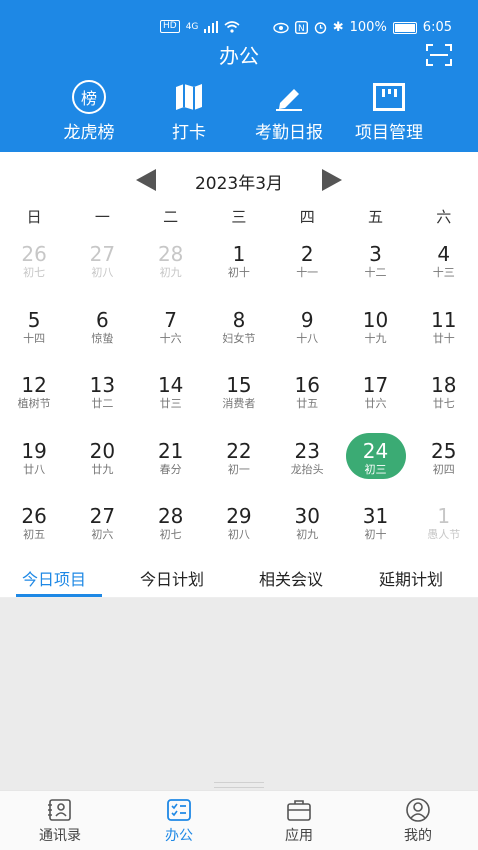 The image size is (478, 850). I want to click on calendar-day: 25 初四, so click(444, 466).